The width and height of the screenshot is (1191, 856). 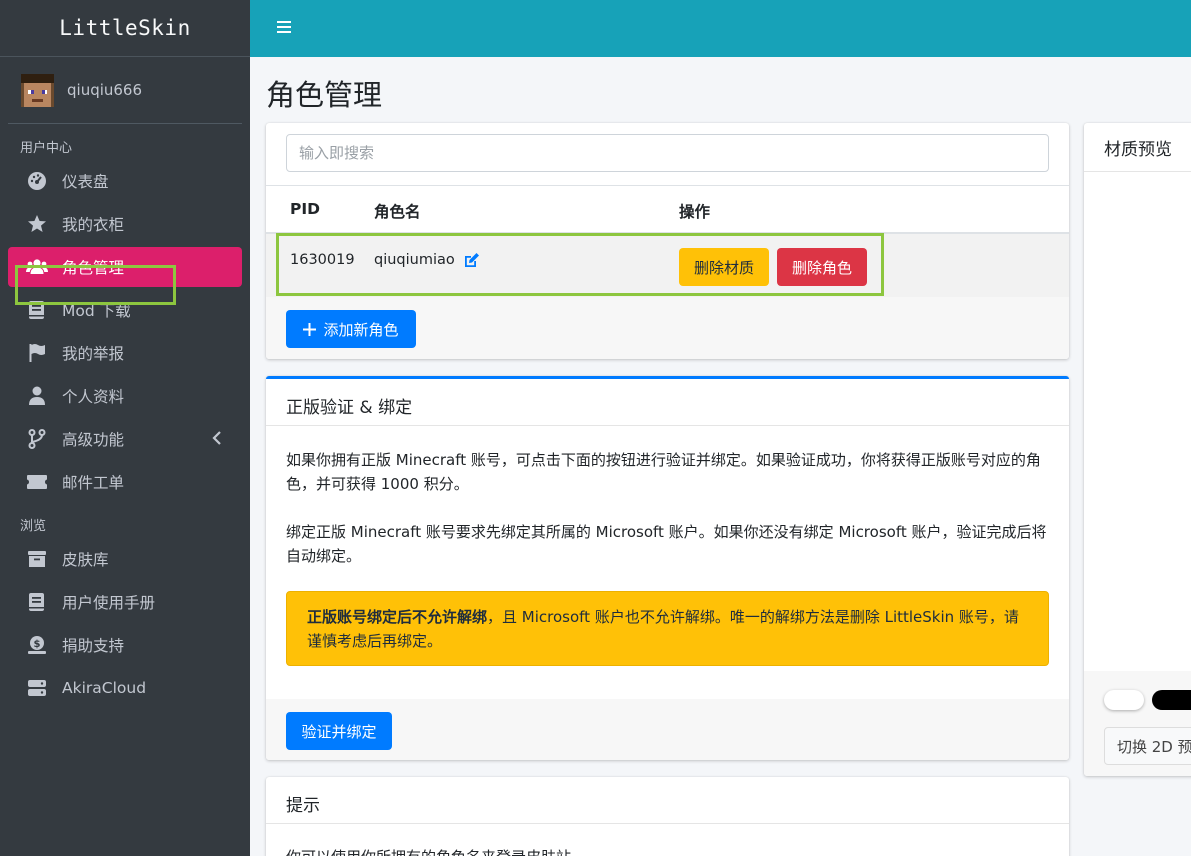 What do you see at coordinates (37, 90) in the screenshot?
I see `avatar` at bounding box center [37, 90].